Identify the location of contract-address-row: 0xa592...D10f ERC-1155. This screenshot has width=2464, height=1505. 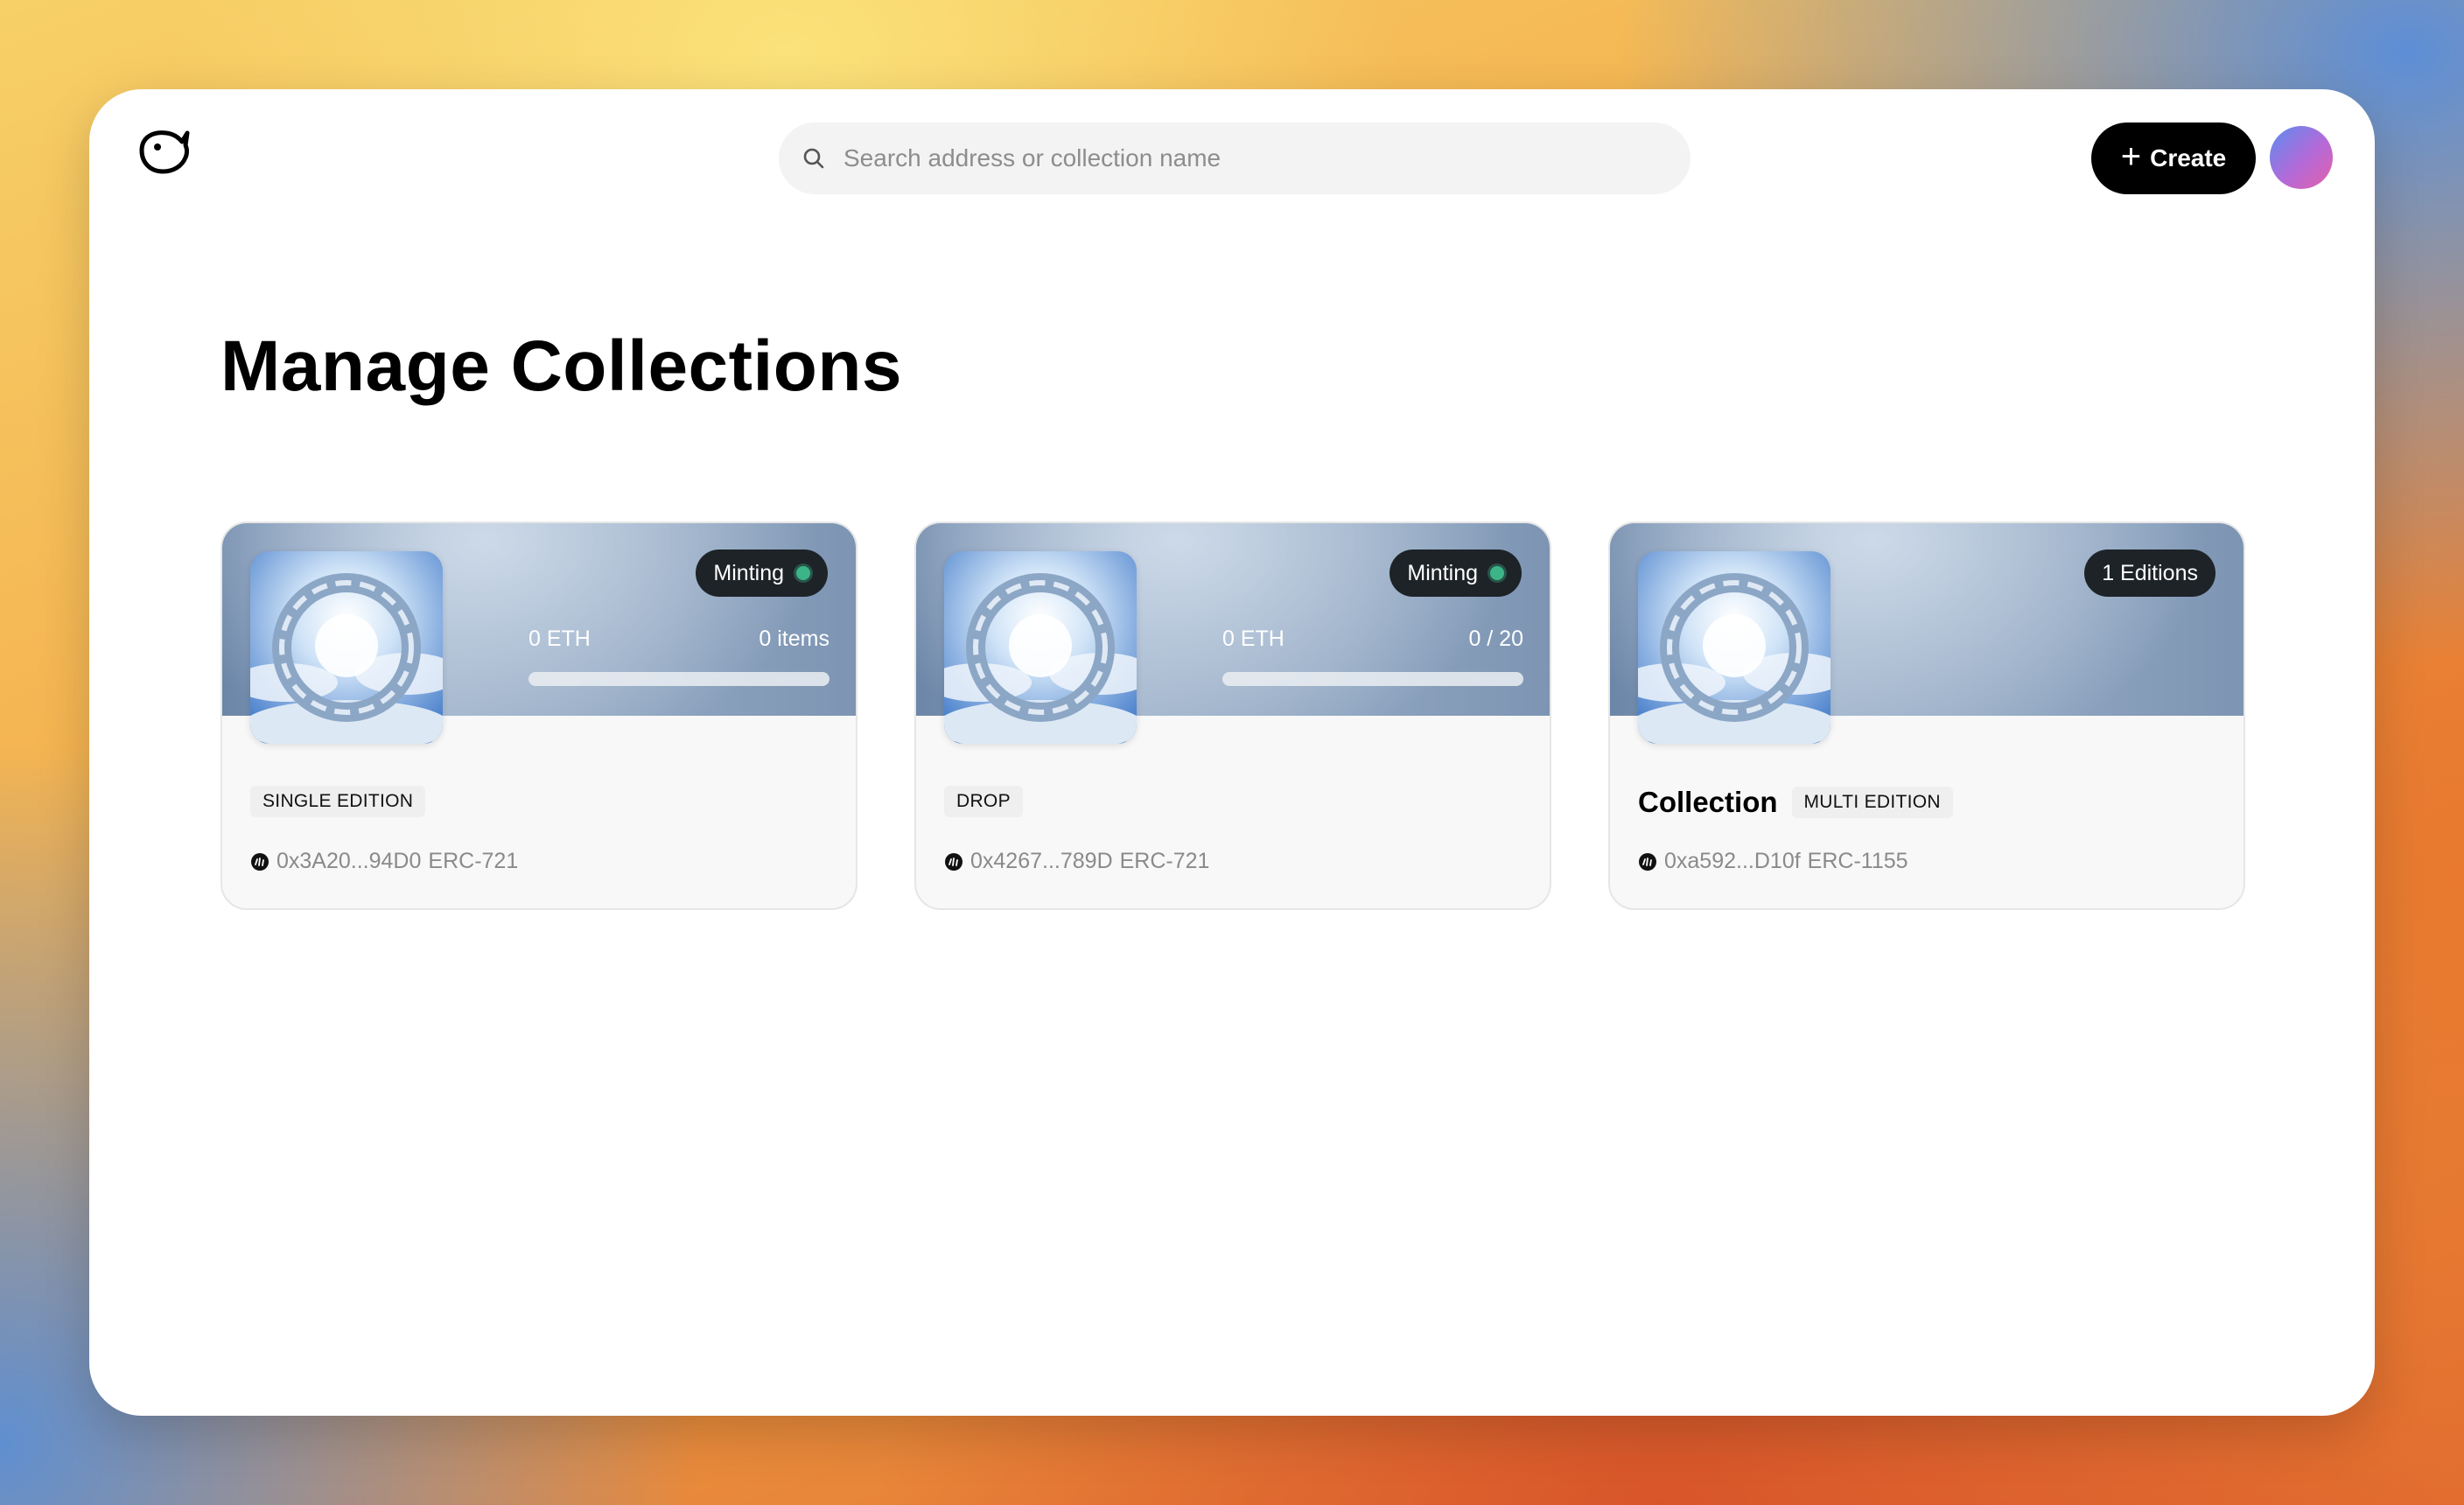
(1773, 861).